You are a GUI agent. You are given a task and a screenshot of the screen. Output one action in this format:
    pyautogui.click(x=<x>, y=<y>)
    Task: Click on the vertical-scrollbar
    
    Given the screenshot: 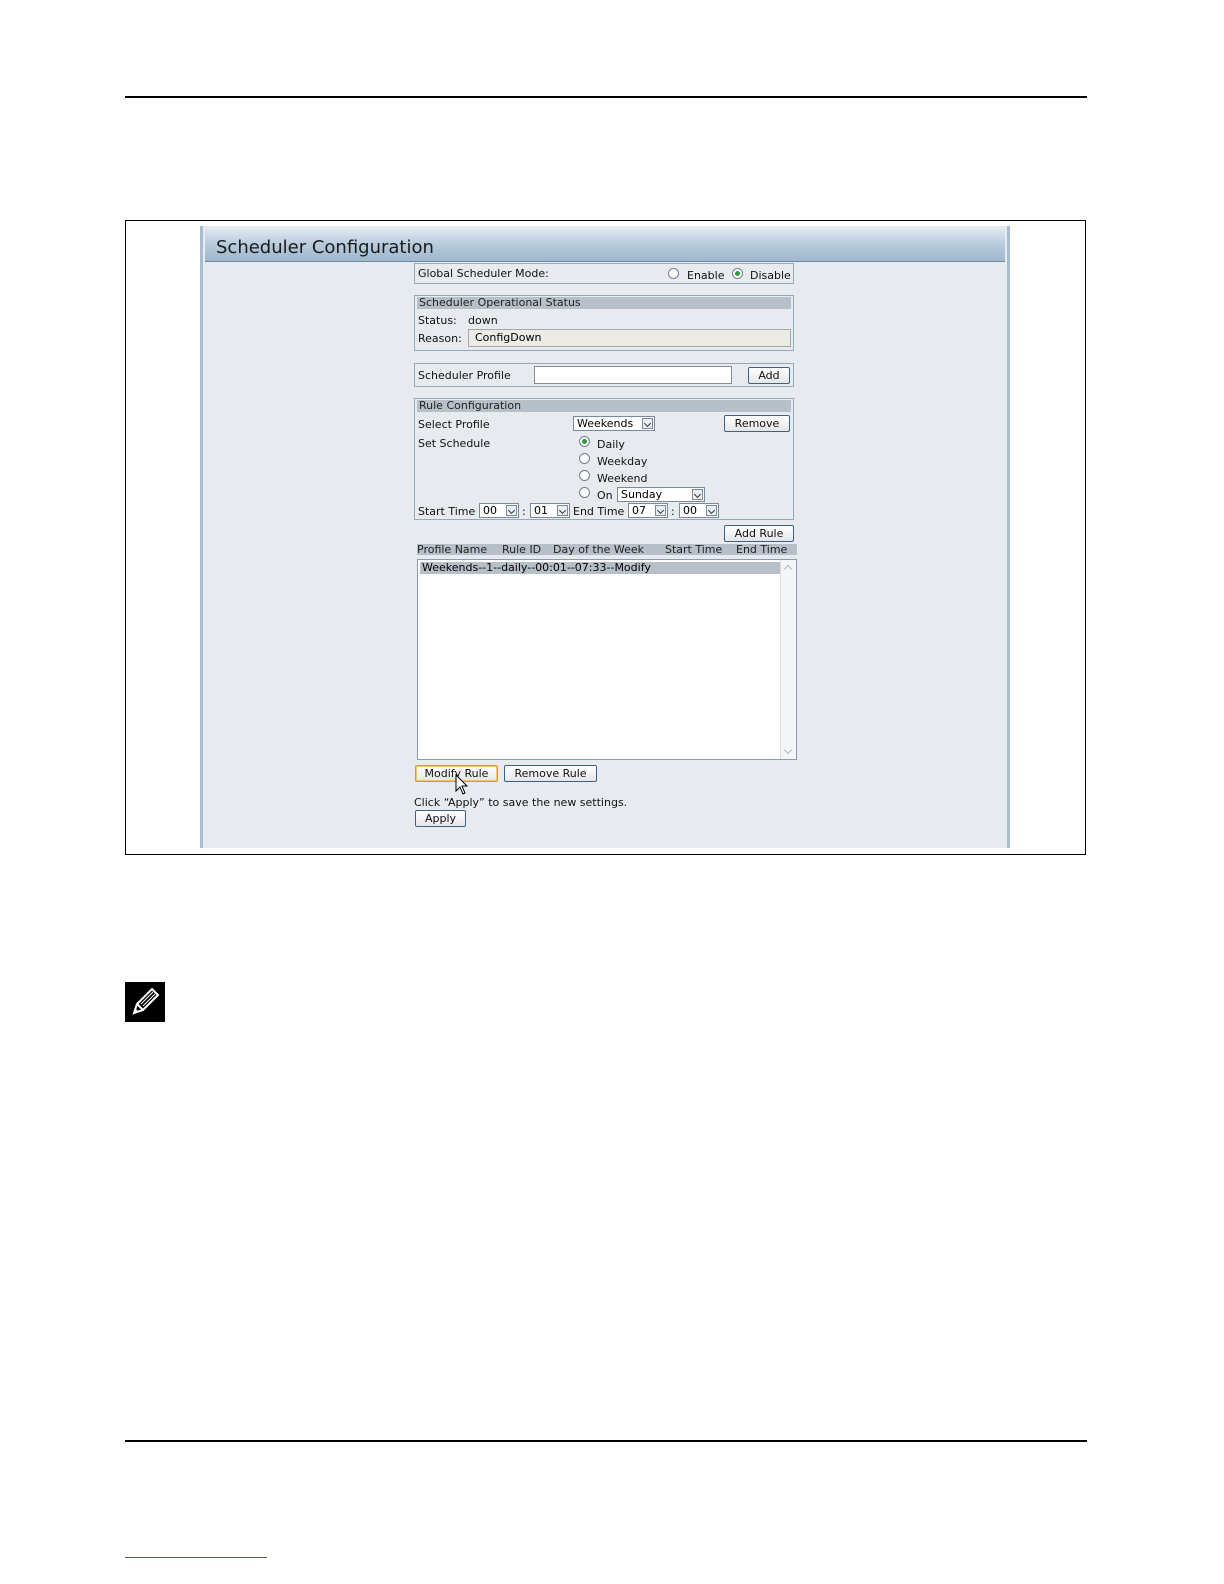 What is the action you would take?
    pyautogui.click(x=788, y=659)
    